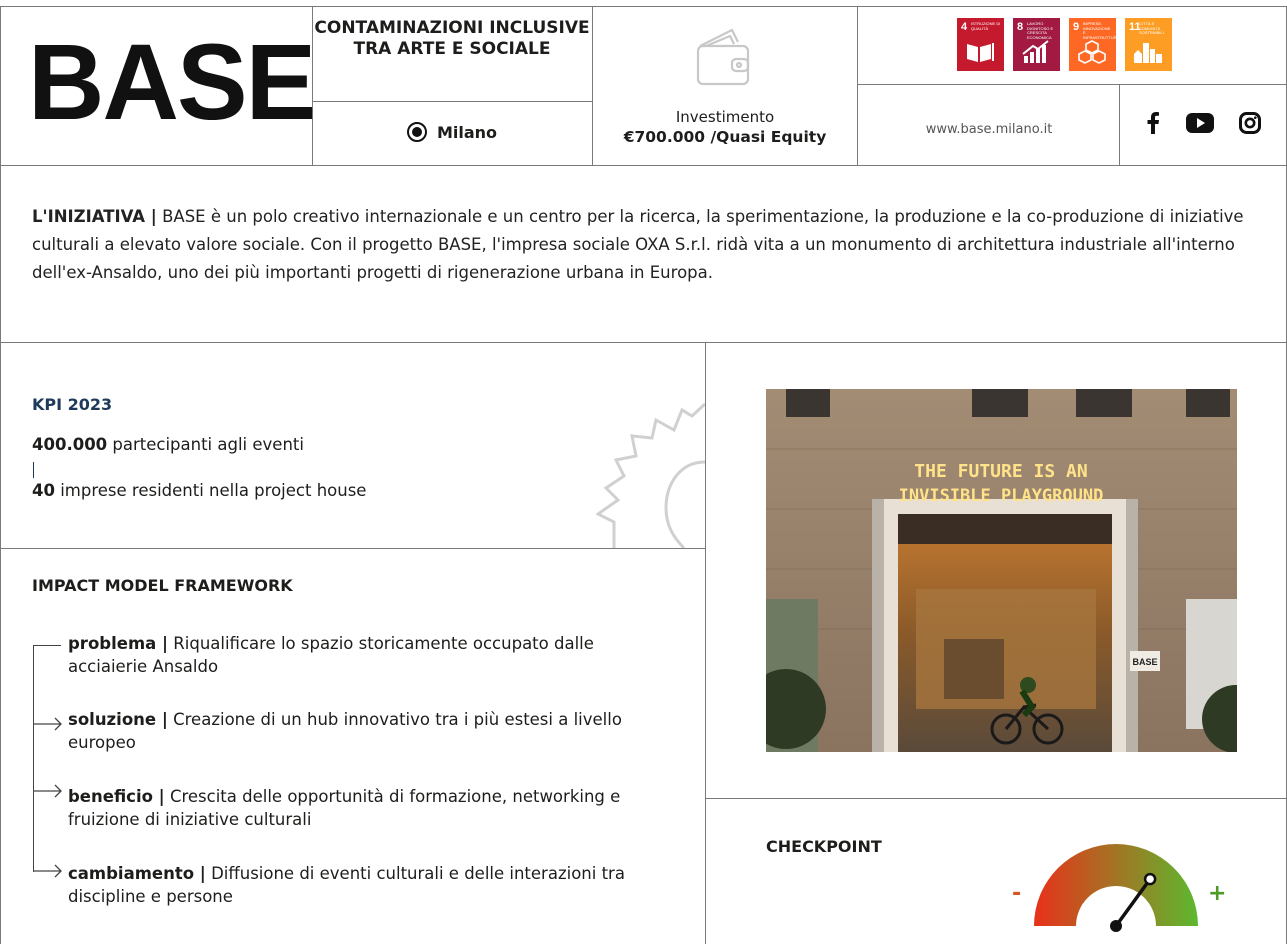  I want to click on facebook-icon, so click(1153, 125).